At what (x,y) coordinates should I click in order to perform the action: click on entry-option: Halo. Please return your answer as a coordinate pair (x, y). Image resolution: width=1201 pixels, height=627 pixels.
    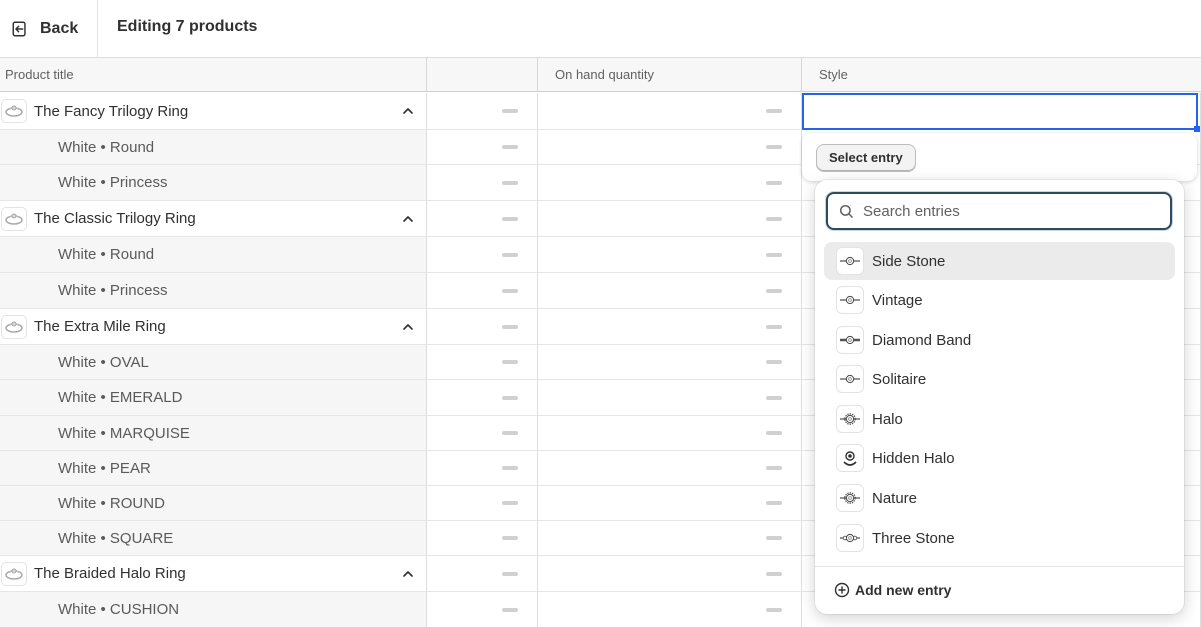
    Looking at the image, I should click on (999, 419).